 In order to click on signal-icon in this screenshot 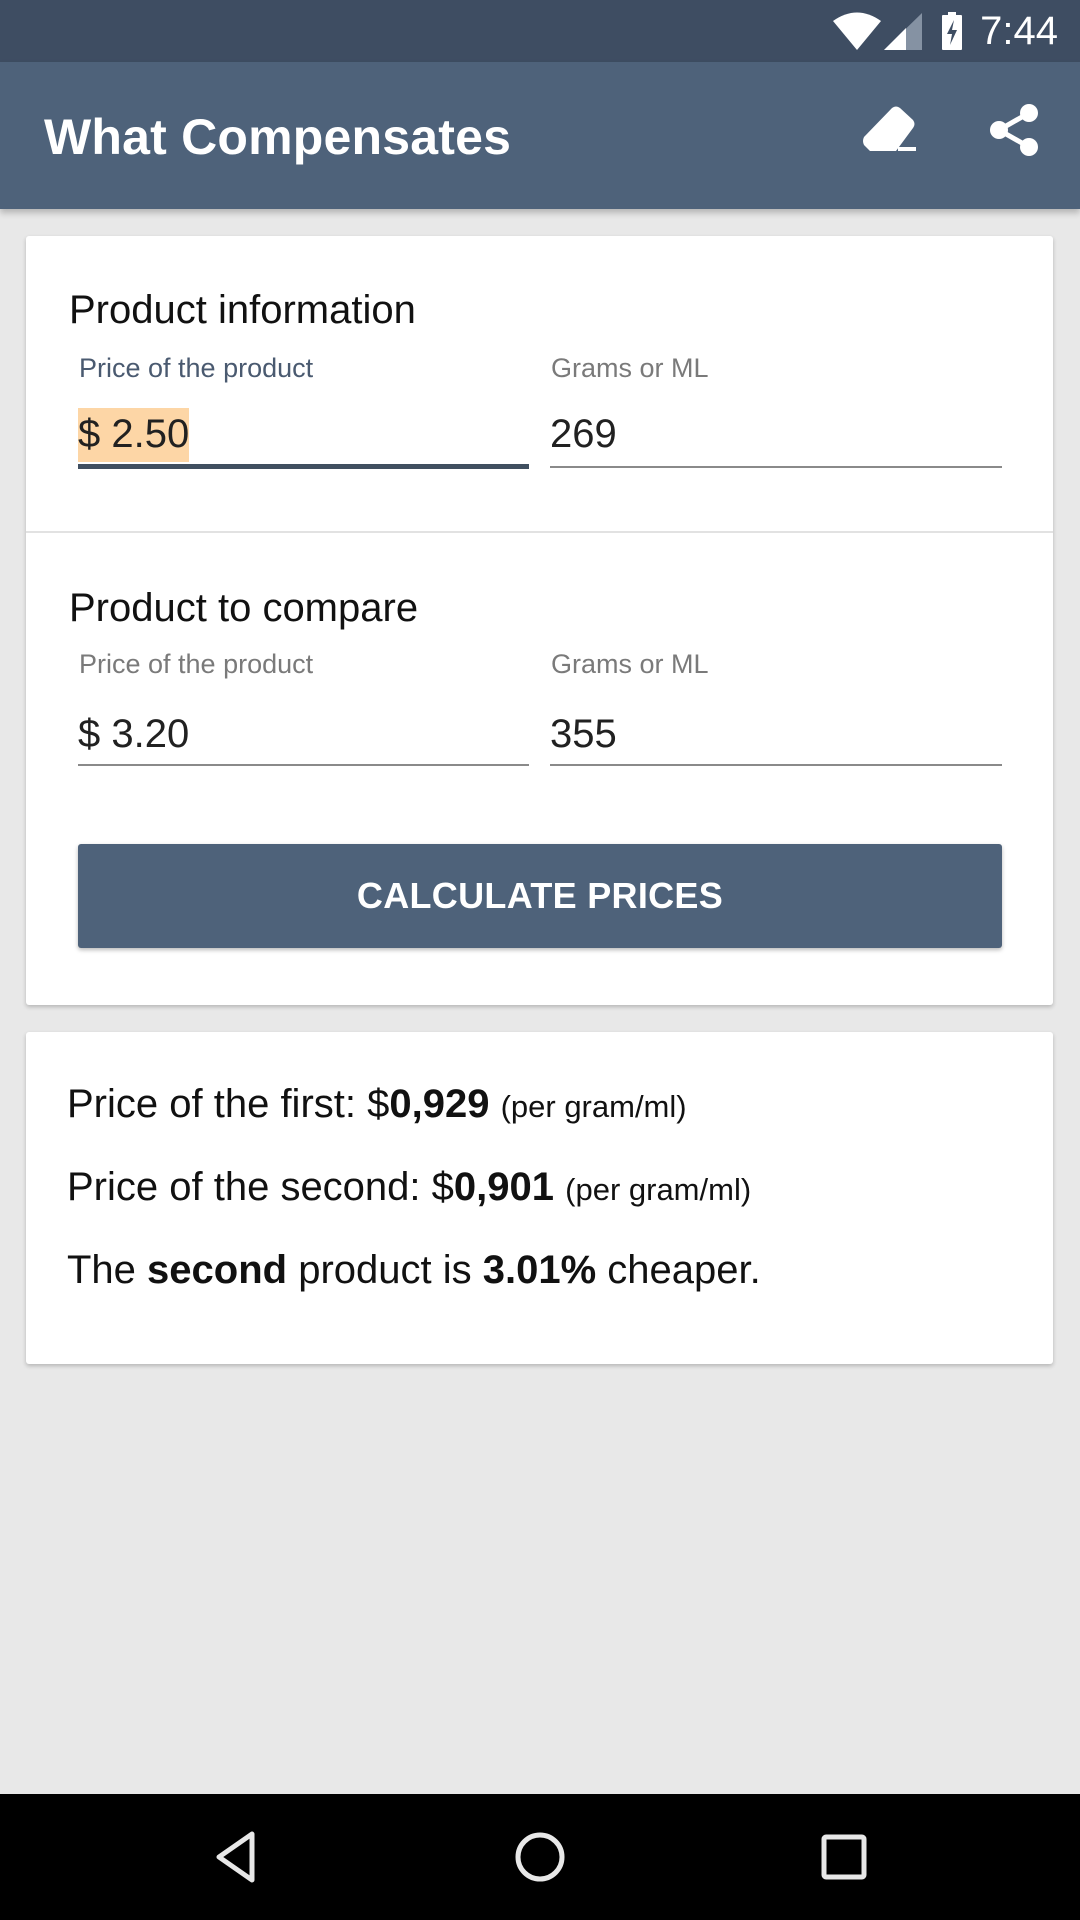, I will do `click(903, 31)`.